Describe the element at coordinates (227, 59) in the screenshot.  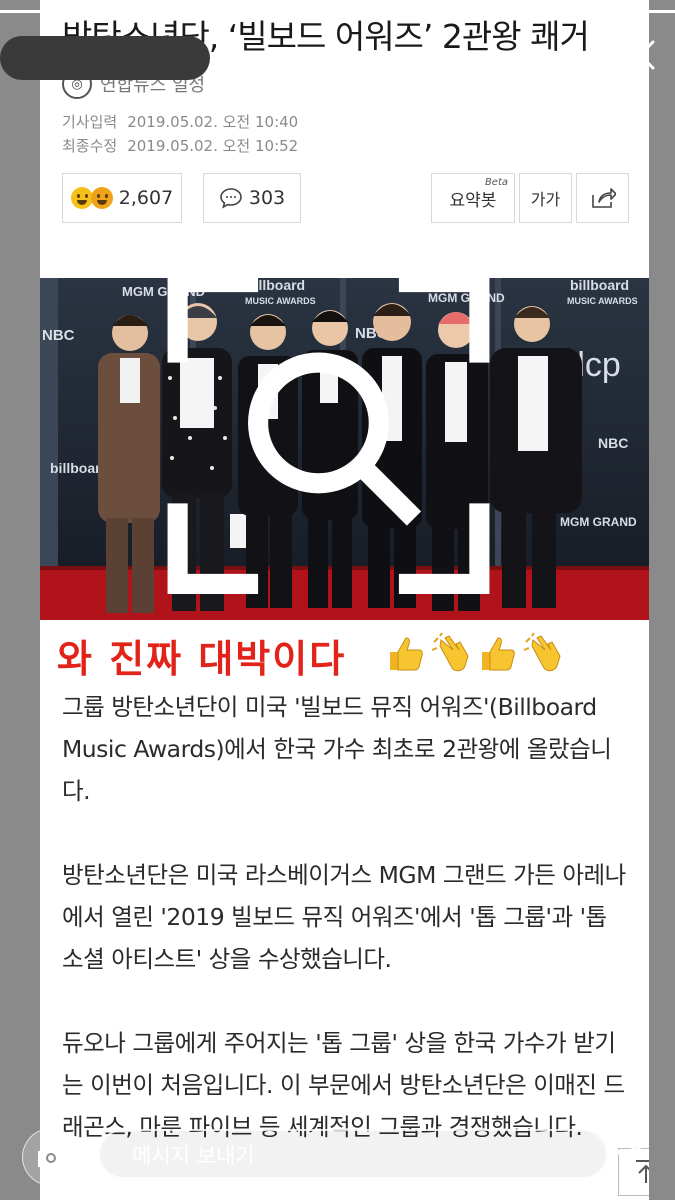
I see `story-time: 4분` at that location.